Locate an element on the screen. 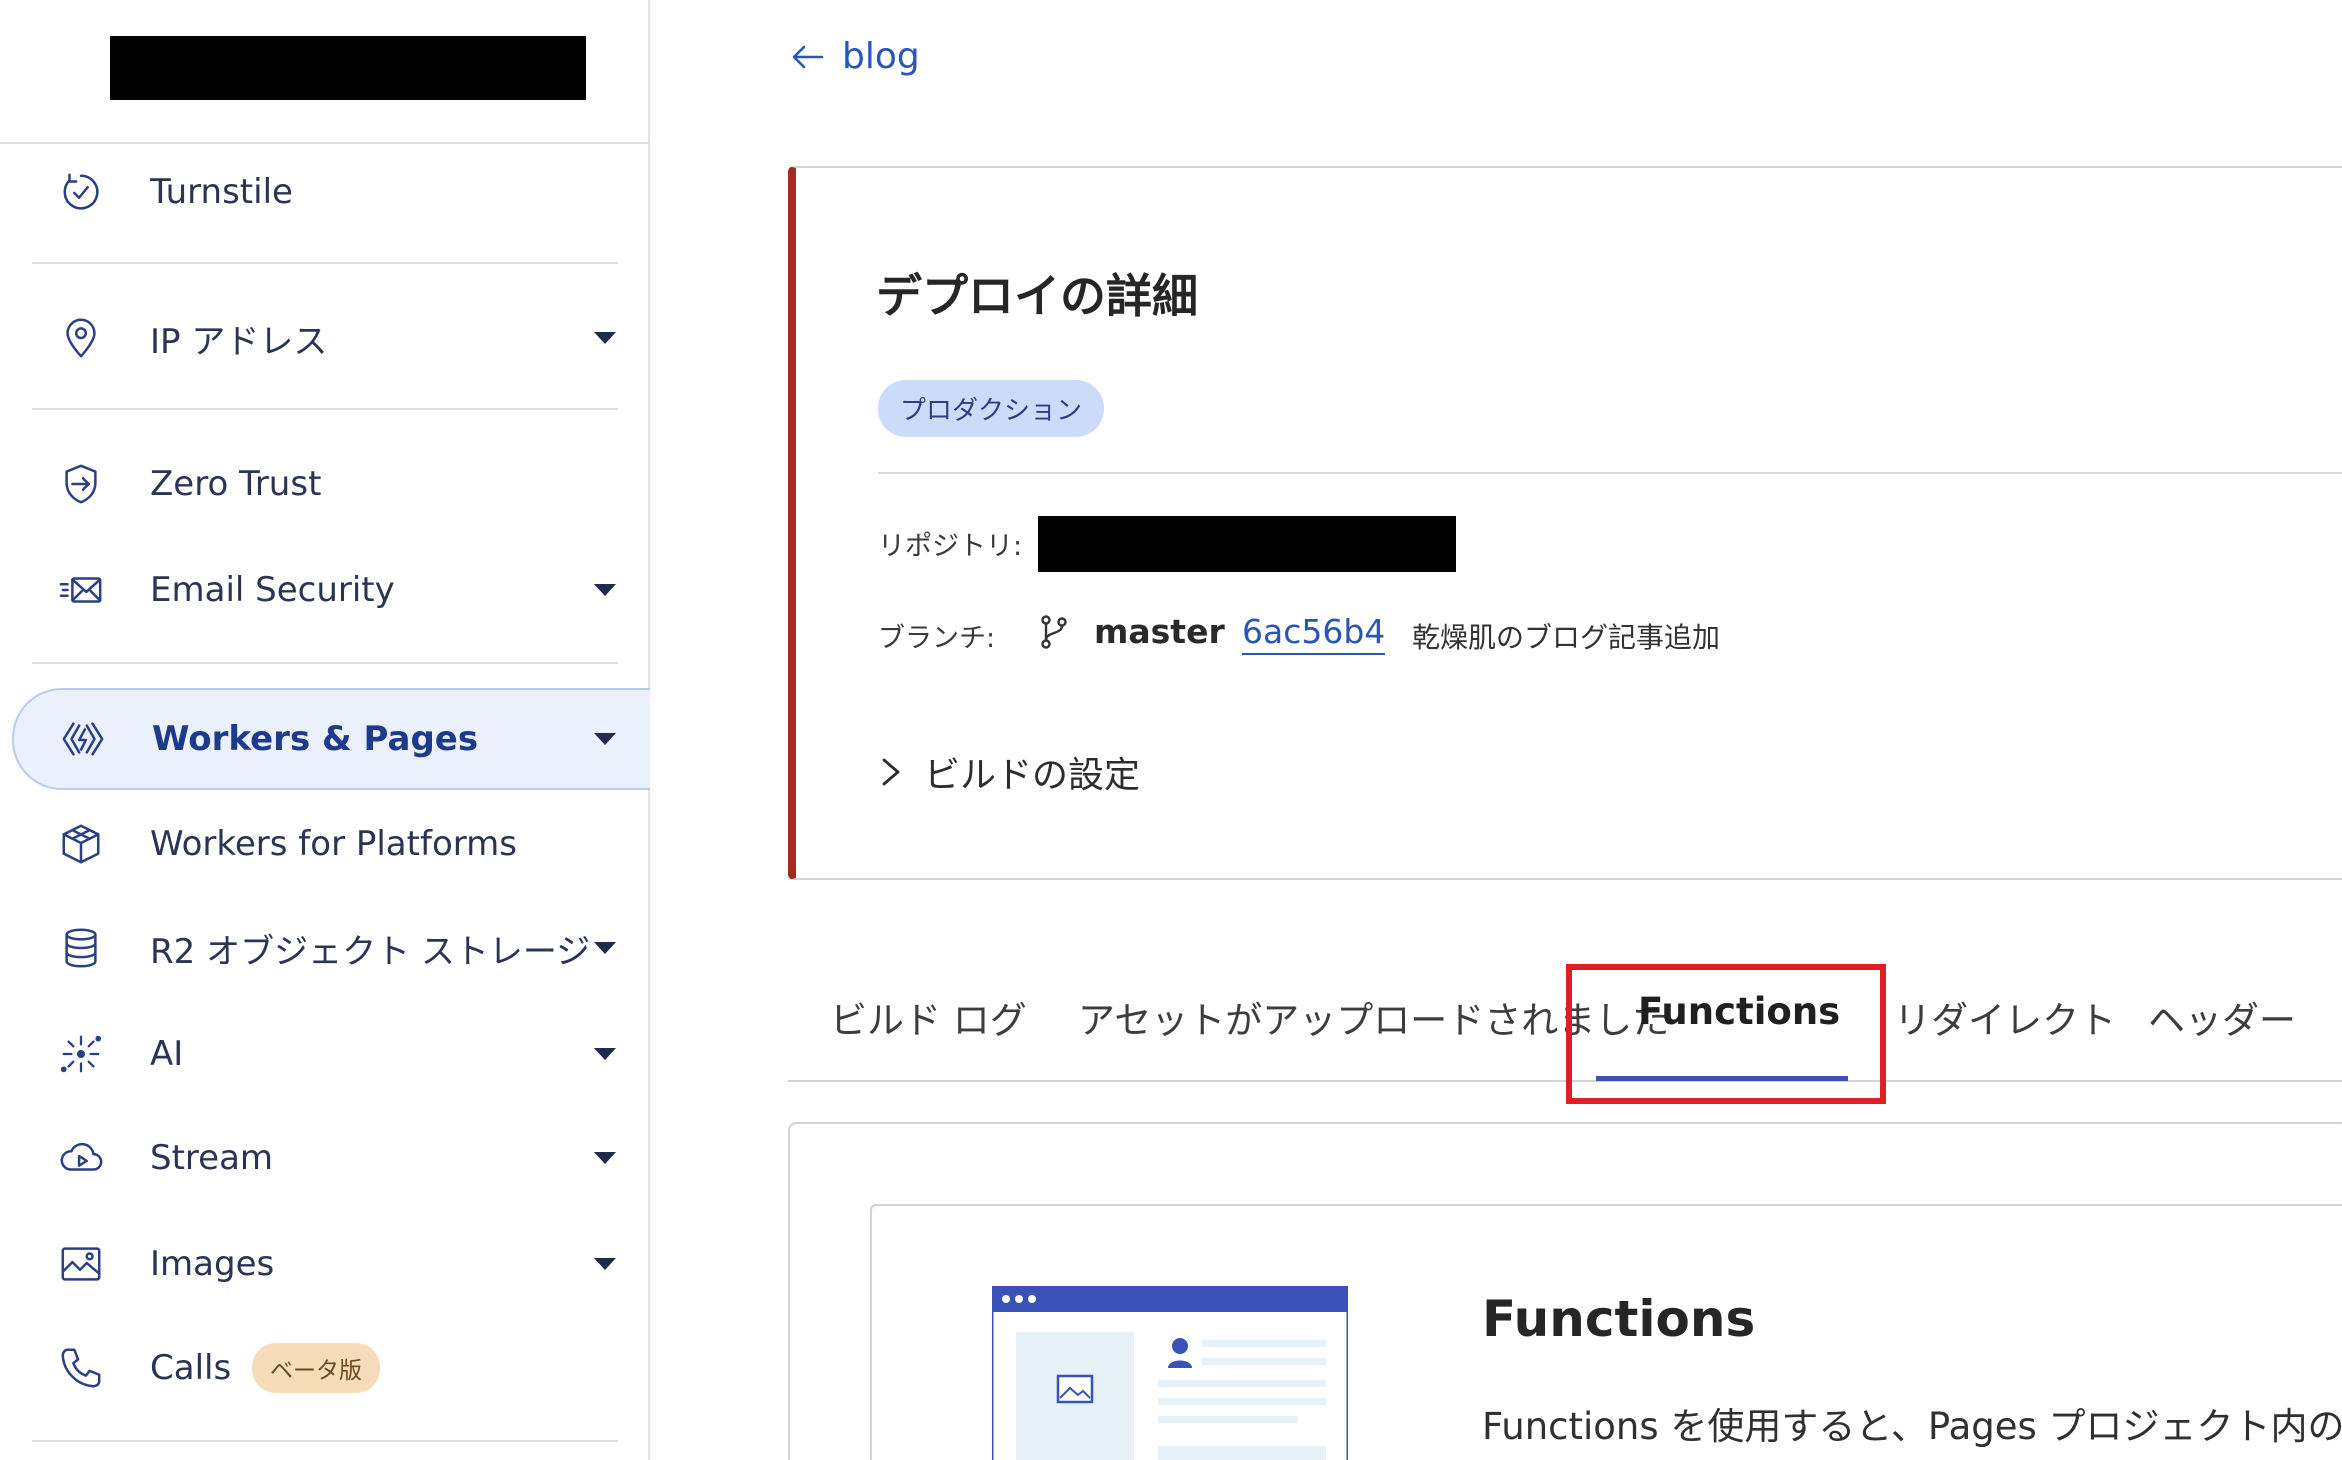  sidebar-item-stream: Stream is located at coordinates (331, 1158).